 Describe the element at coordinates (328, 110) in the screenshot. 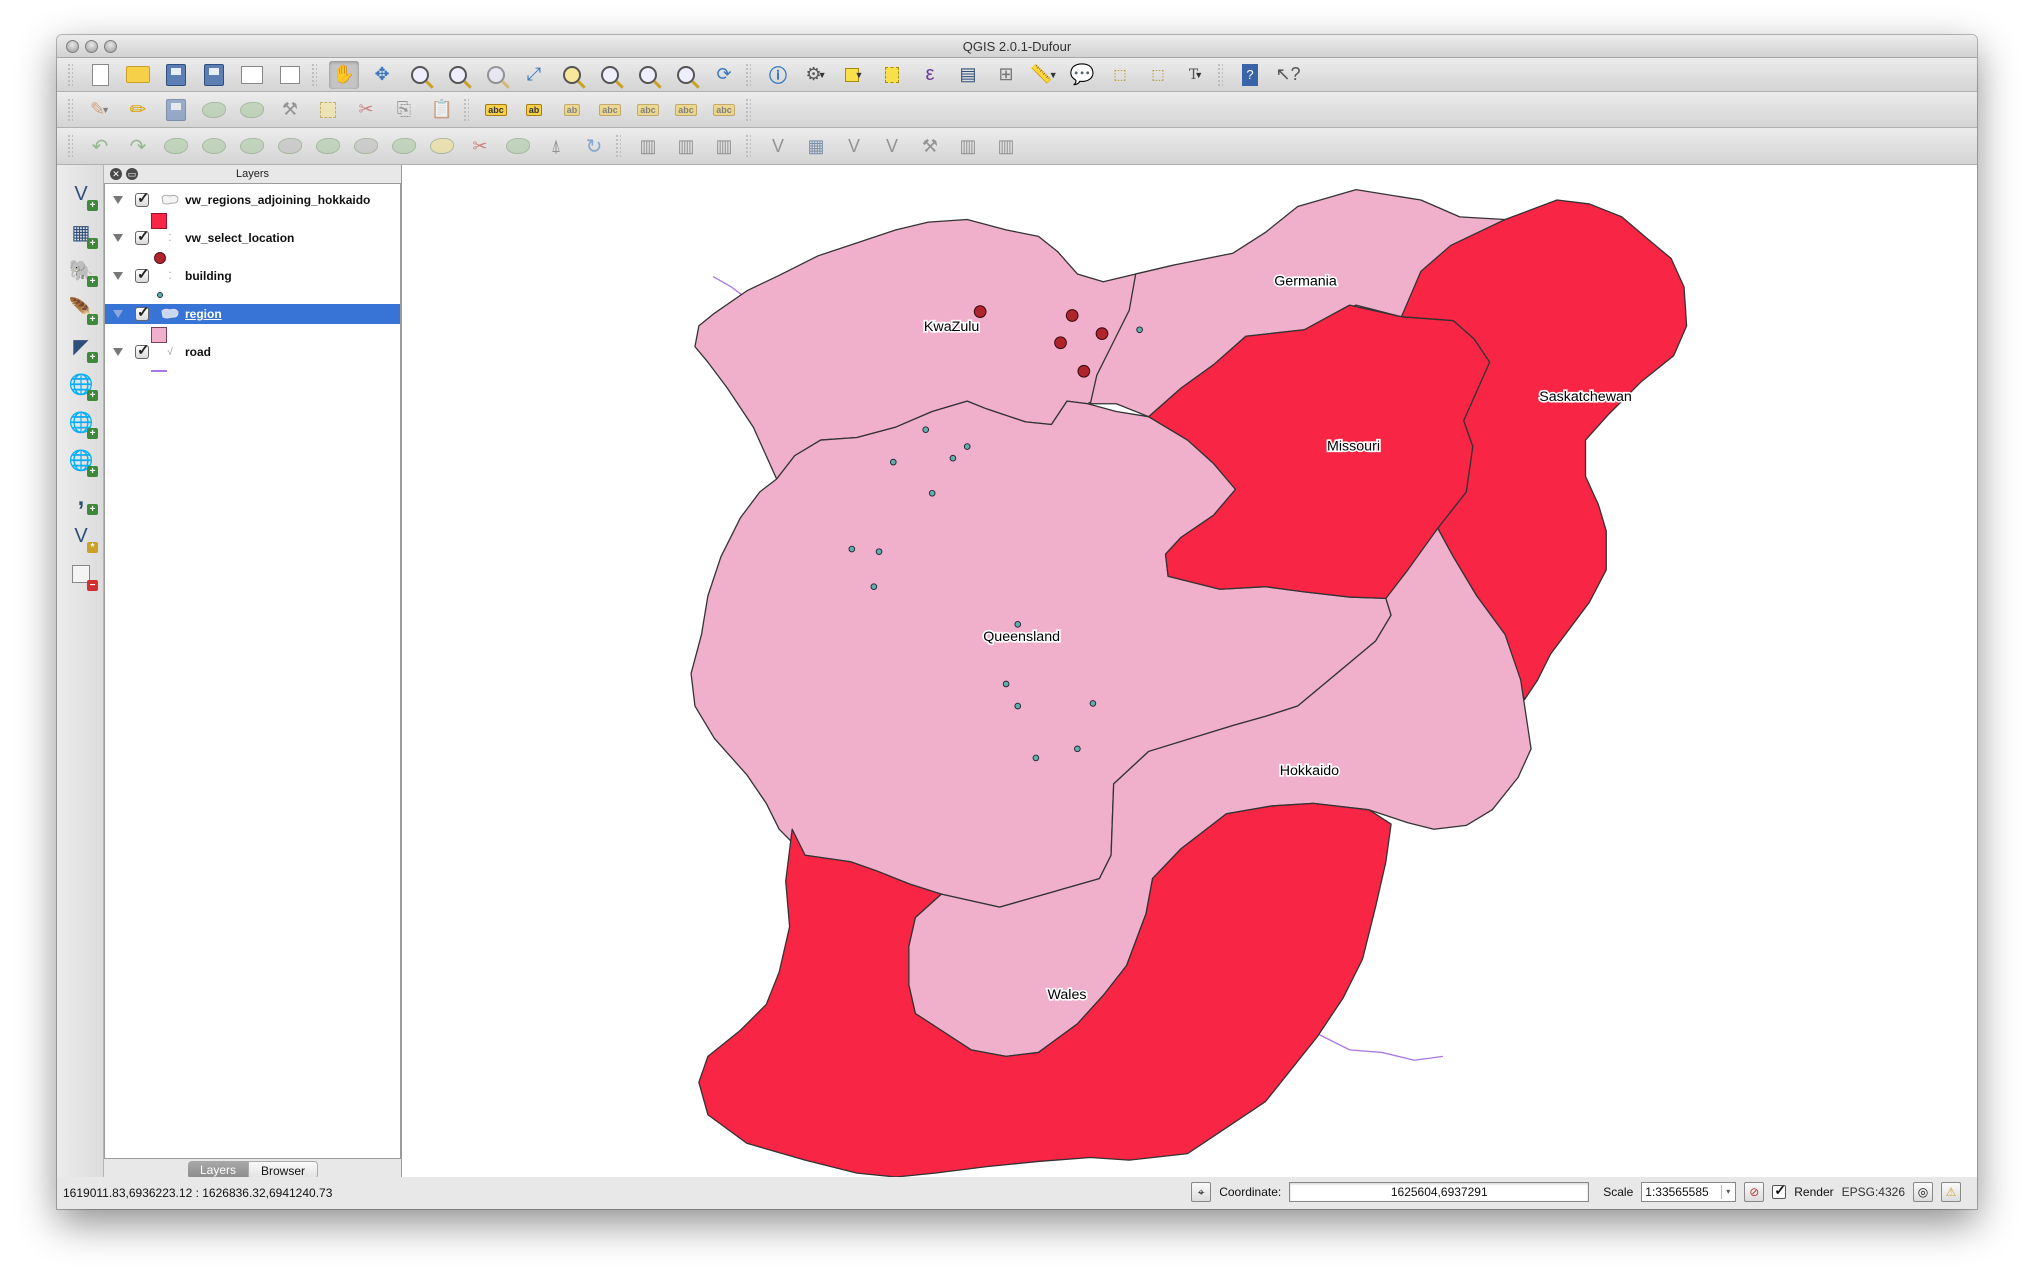

I see `delete-selected-button` at that location.